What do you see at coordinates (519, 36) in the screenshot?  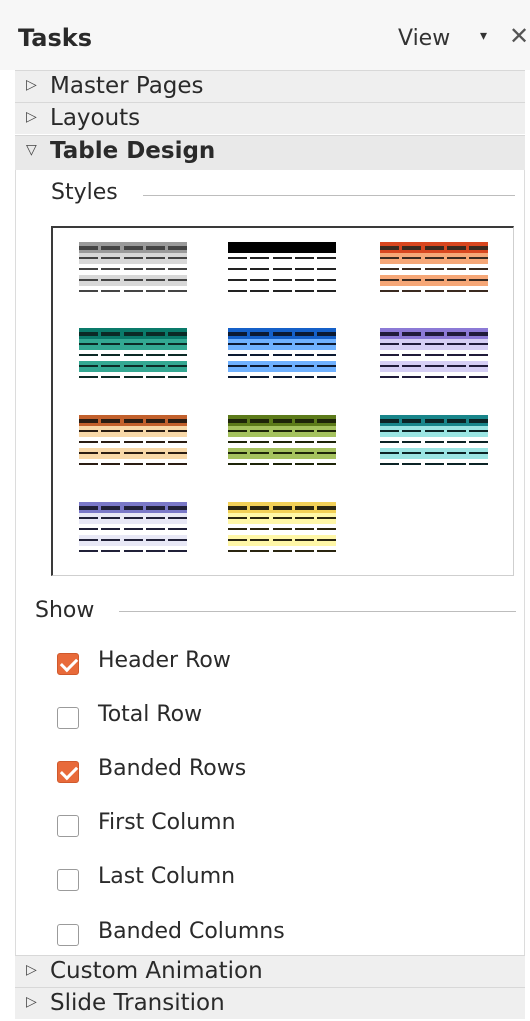 I see `close-icon: ✕` at bounding box center [519, 36].